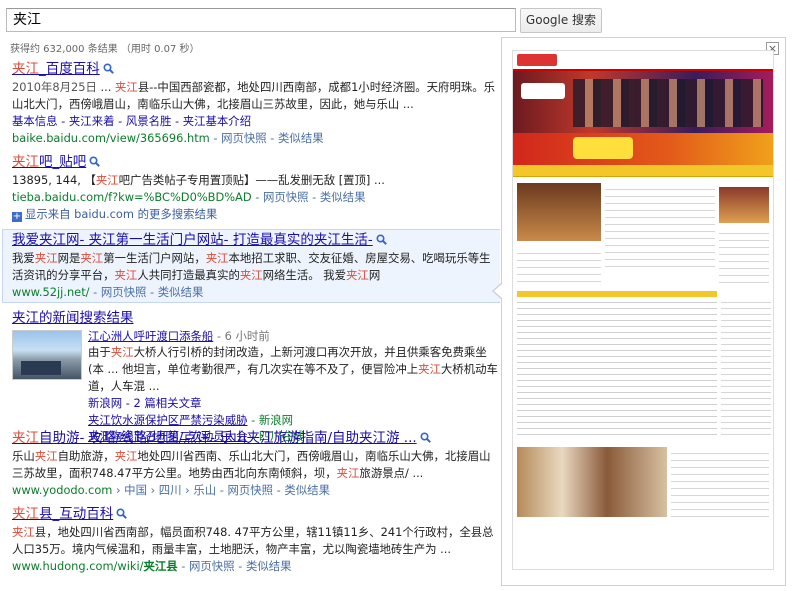 This screenshot has height=591, width=800. What do you see at coordinates (643, 149) in the screenshot?
I see `preview-promo-strip` at bounding box center [643, 149].